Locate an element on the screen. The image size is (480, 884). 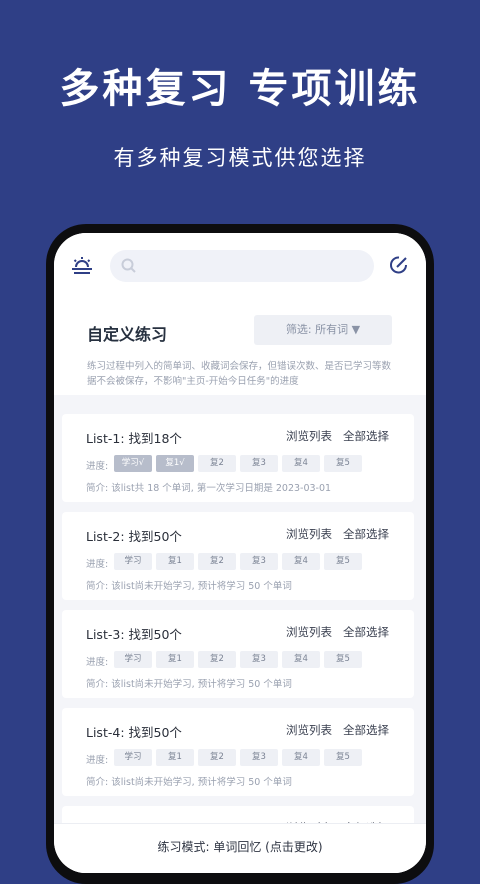
list-title: List-2: 找到50个 is located at coordinates (134, 536).